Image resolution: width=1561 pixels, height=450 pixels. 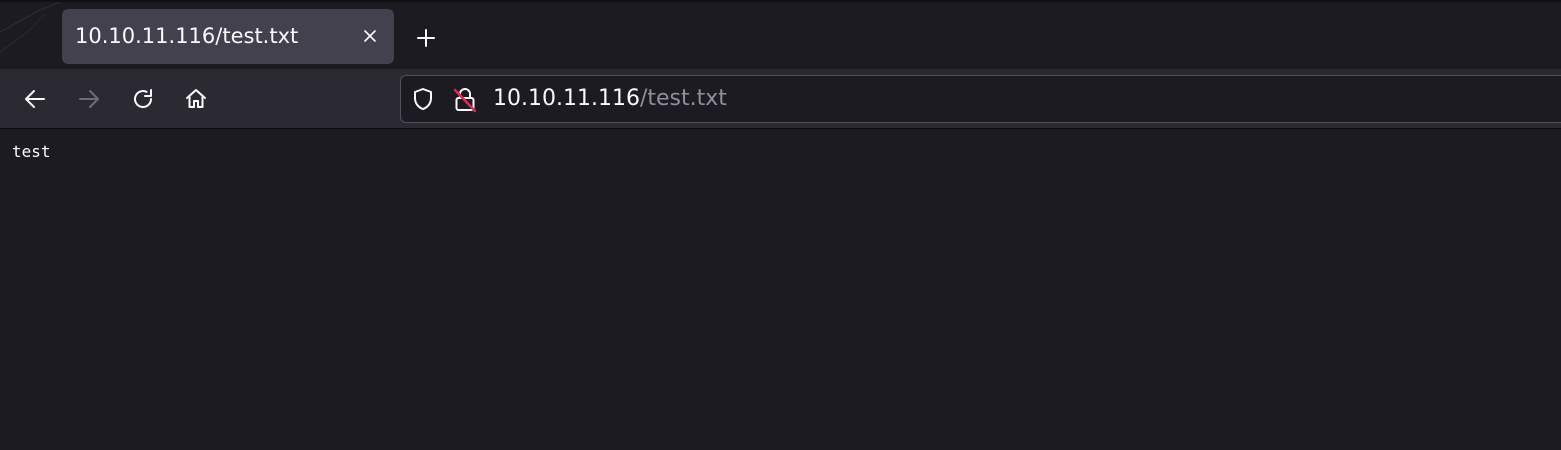 What do you see at coordinates (31, 151) in the screenshot?
I see `plain-text-content: test` at bounding box center [31, 151].